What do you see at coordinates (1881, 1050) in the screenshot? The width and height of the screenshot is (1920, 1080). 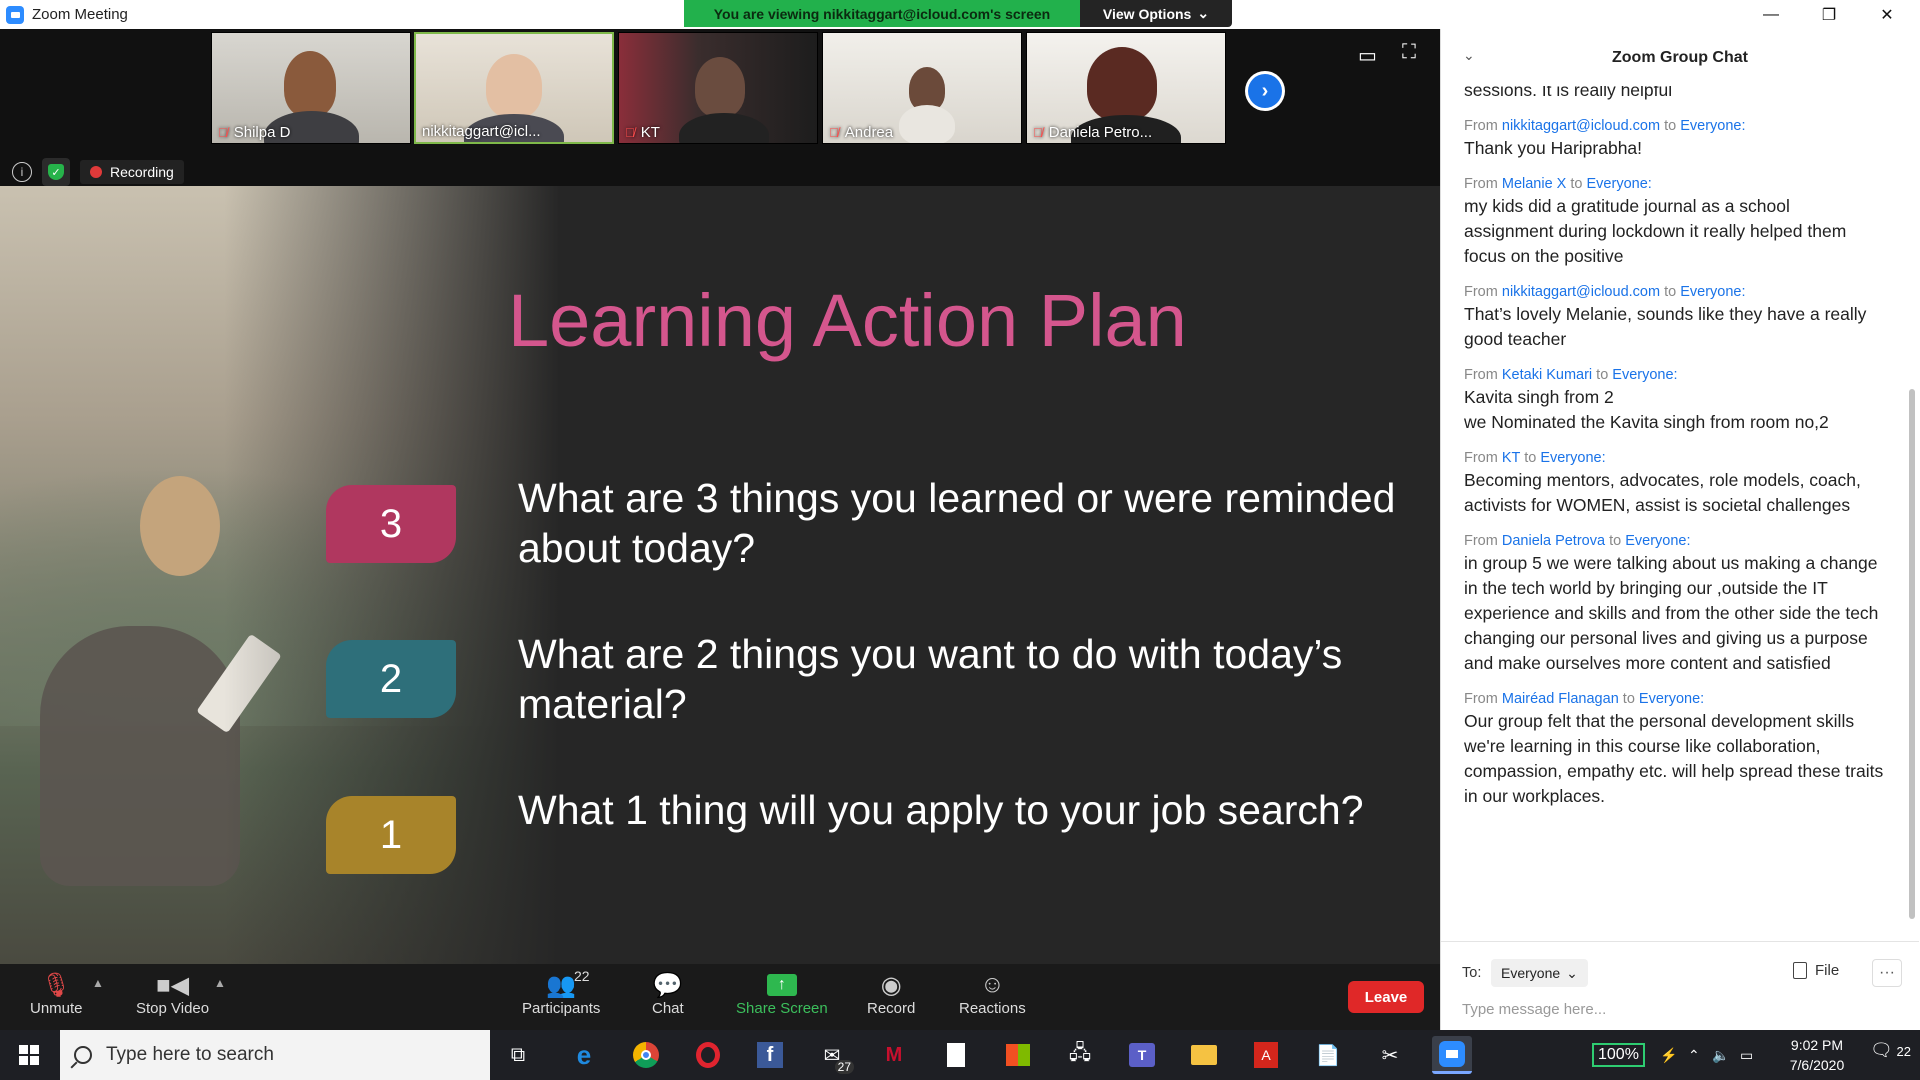 I see `notification-icon: 🗨` at bounding box center [1881, 1050].